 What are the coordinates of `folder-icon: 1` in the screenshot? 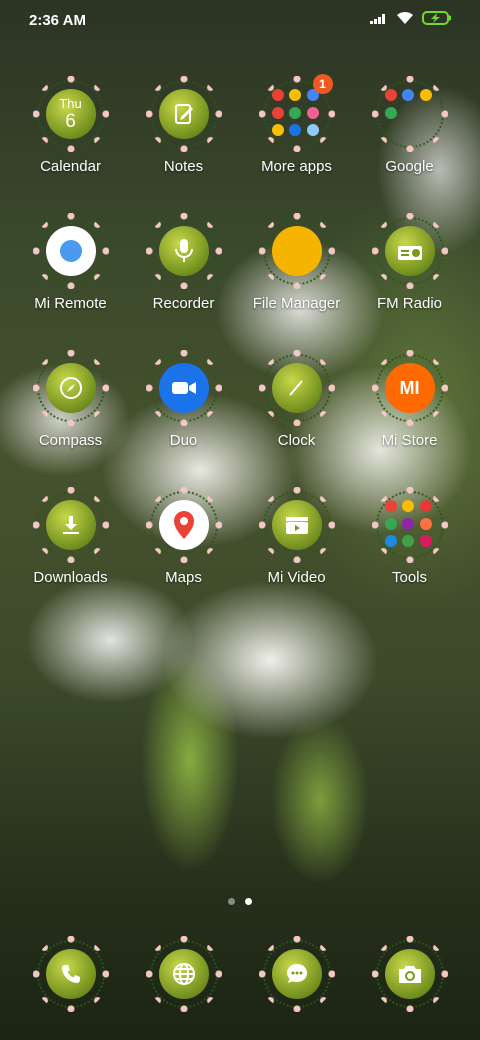 It's located at (296, 113).